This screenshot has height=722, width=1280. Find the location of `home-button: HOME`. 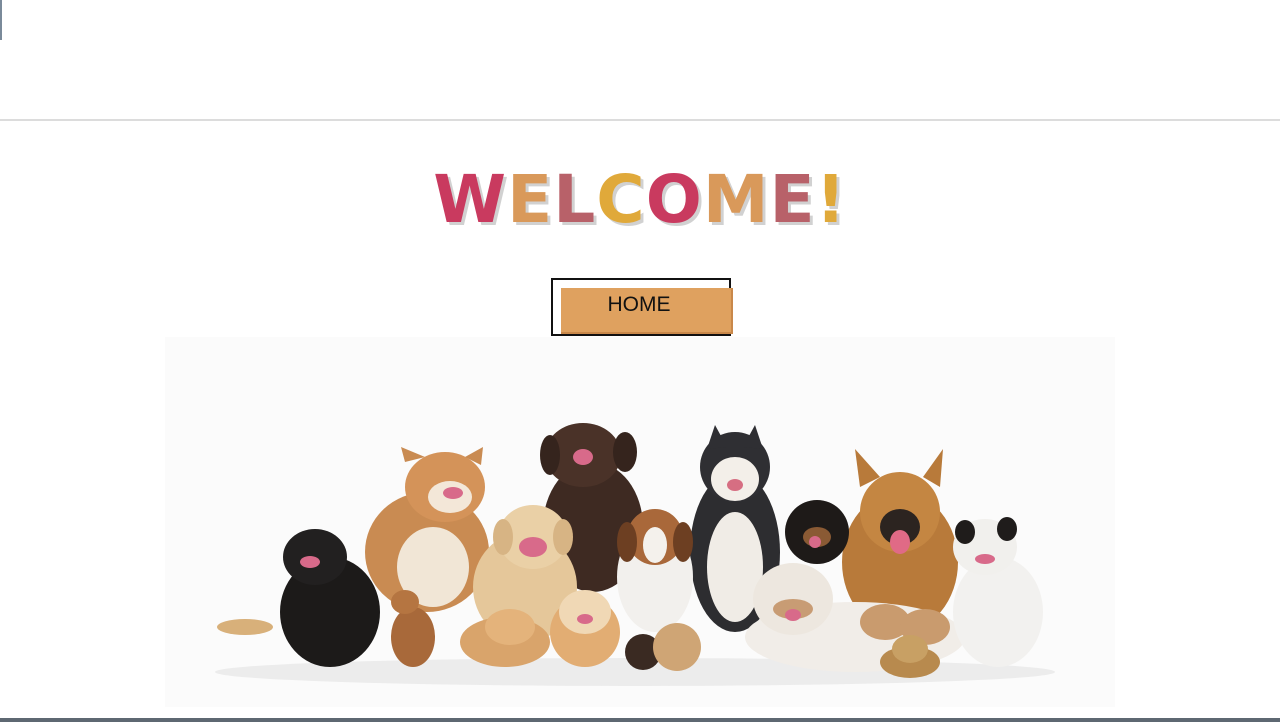

home-button: HOME is located at coordinates (647, 311).